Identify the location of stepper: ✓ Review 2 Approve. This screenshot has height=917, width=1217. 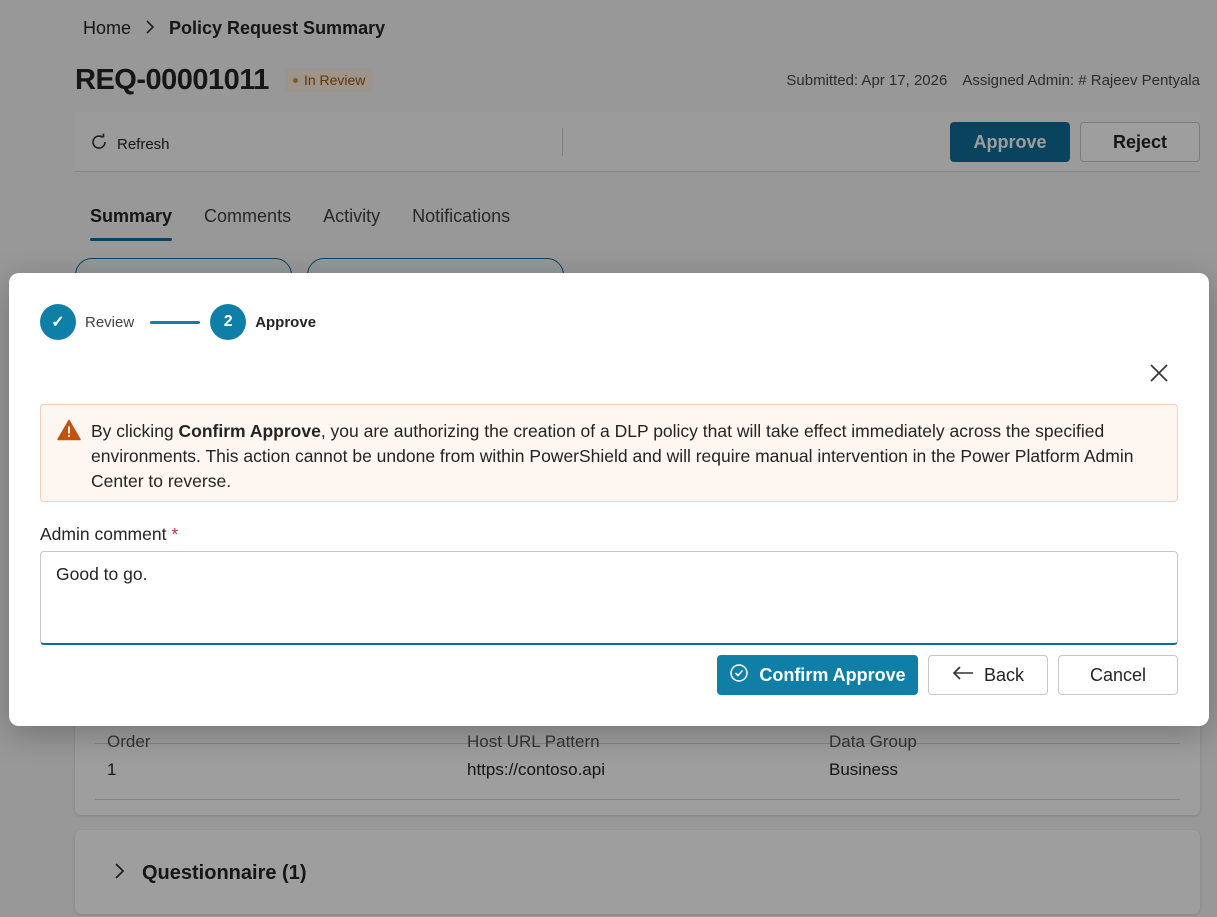
(178, 322).